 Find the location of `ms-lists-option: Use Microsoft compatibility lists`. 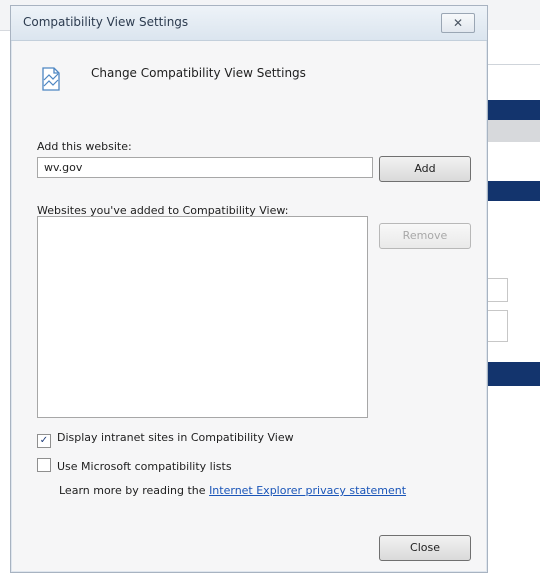

ms-lists-option: Use Microsoft compatibility lists is located at coordinates (134, 465).